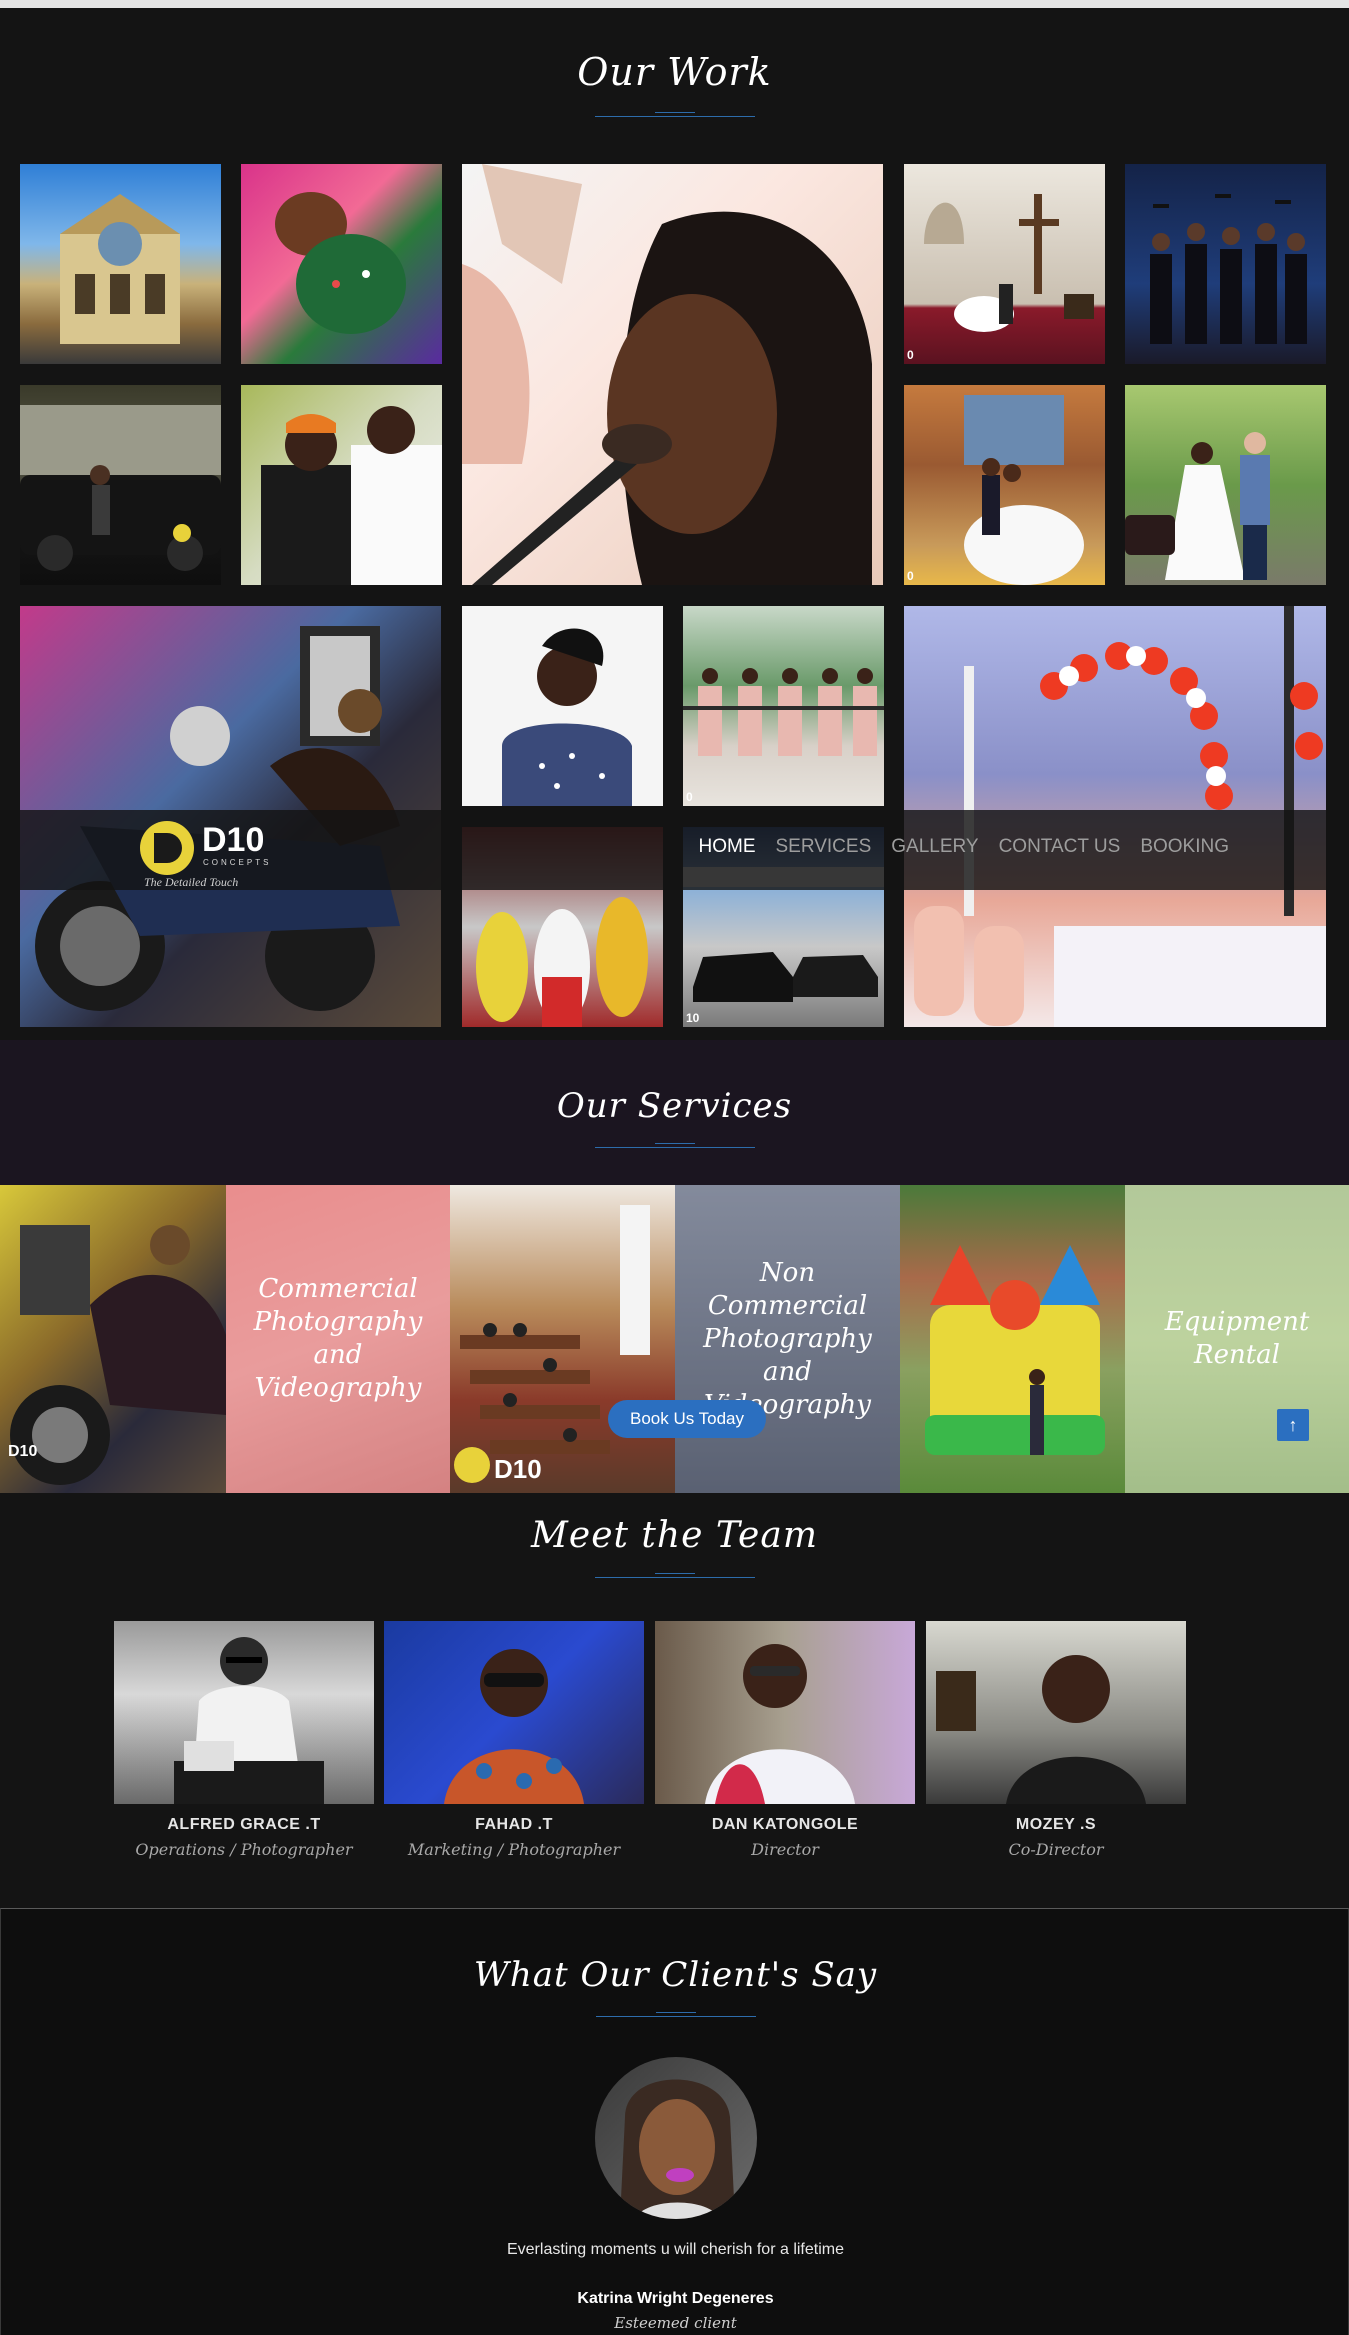 Image resolution: width=1349 pixels, height=2335 pixels. Describe the element at coordinates (675, 2298) in the screenshot. I see `testimonial-client-name: Katrina Wright Degeneres` at that location.